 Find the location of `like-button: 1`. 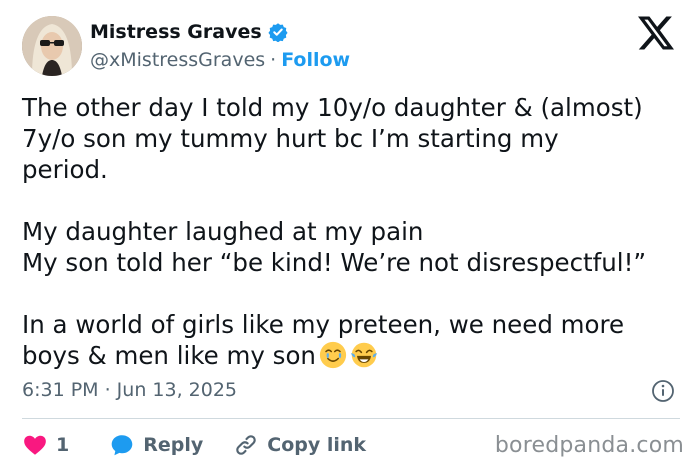

like-button: 1 is located at coordinates (45, 445).